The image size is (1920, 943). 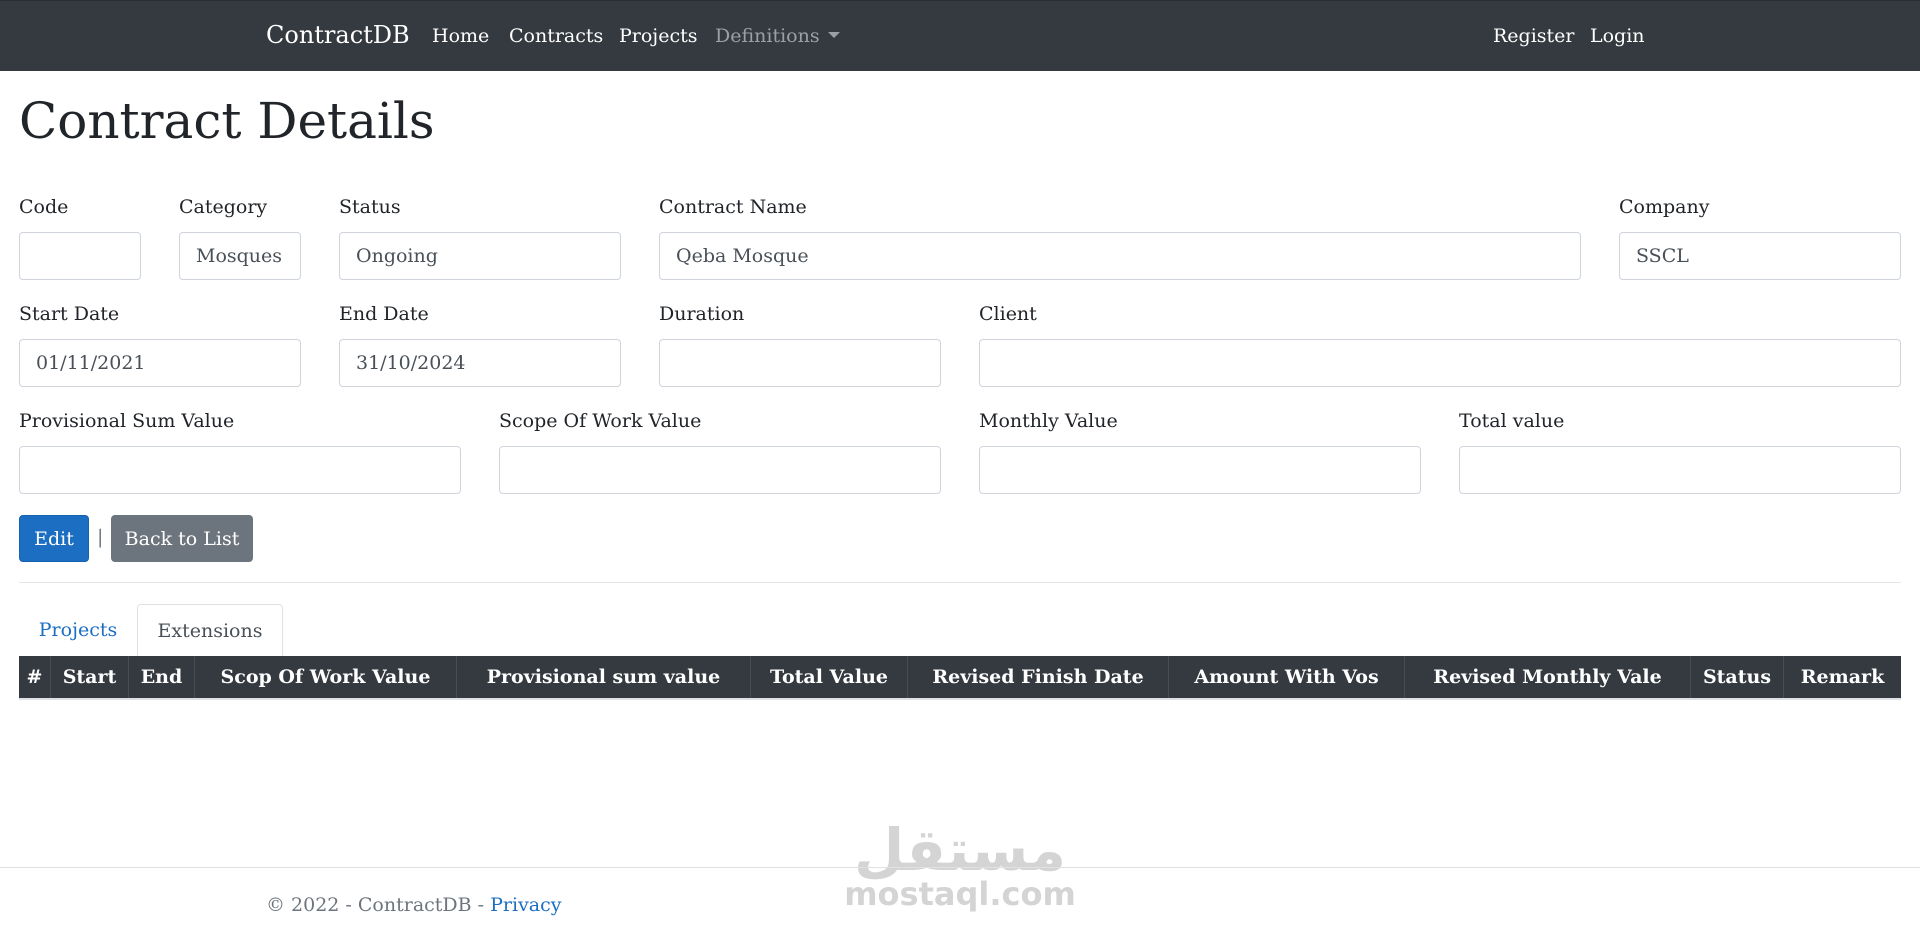 I want to click on duration-label: Duration, so click(x=702, y=314).